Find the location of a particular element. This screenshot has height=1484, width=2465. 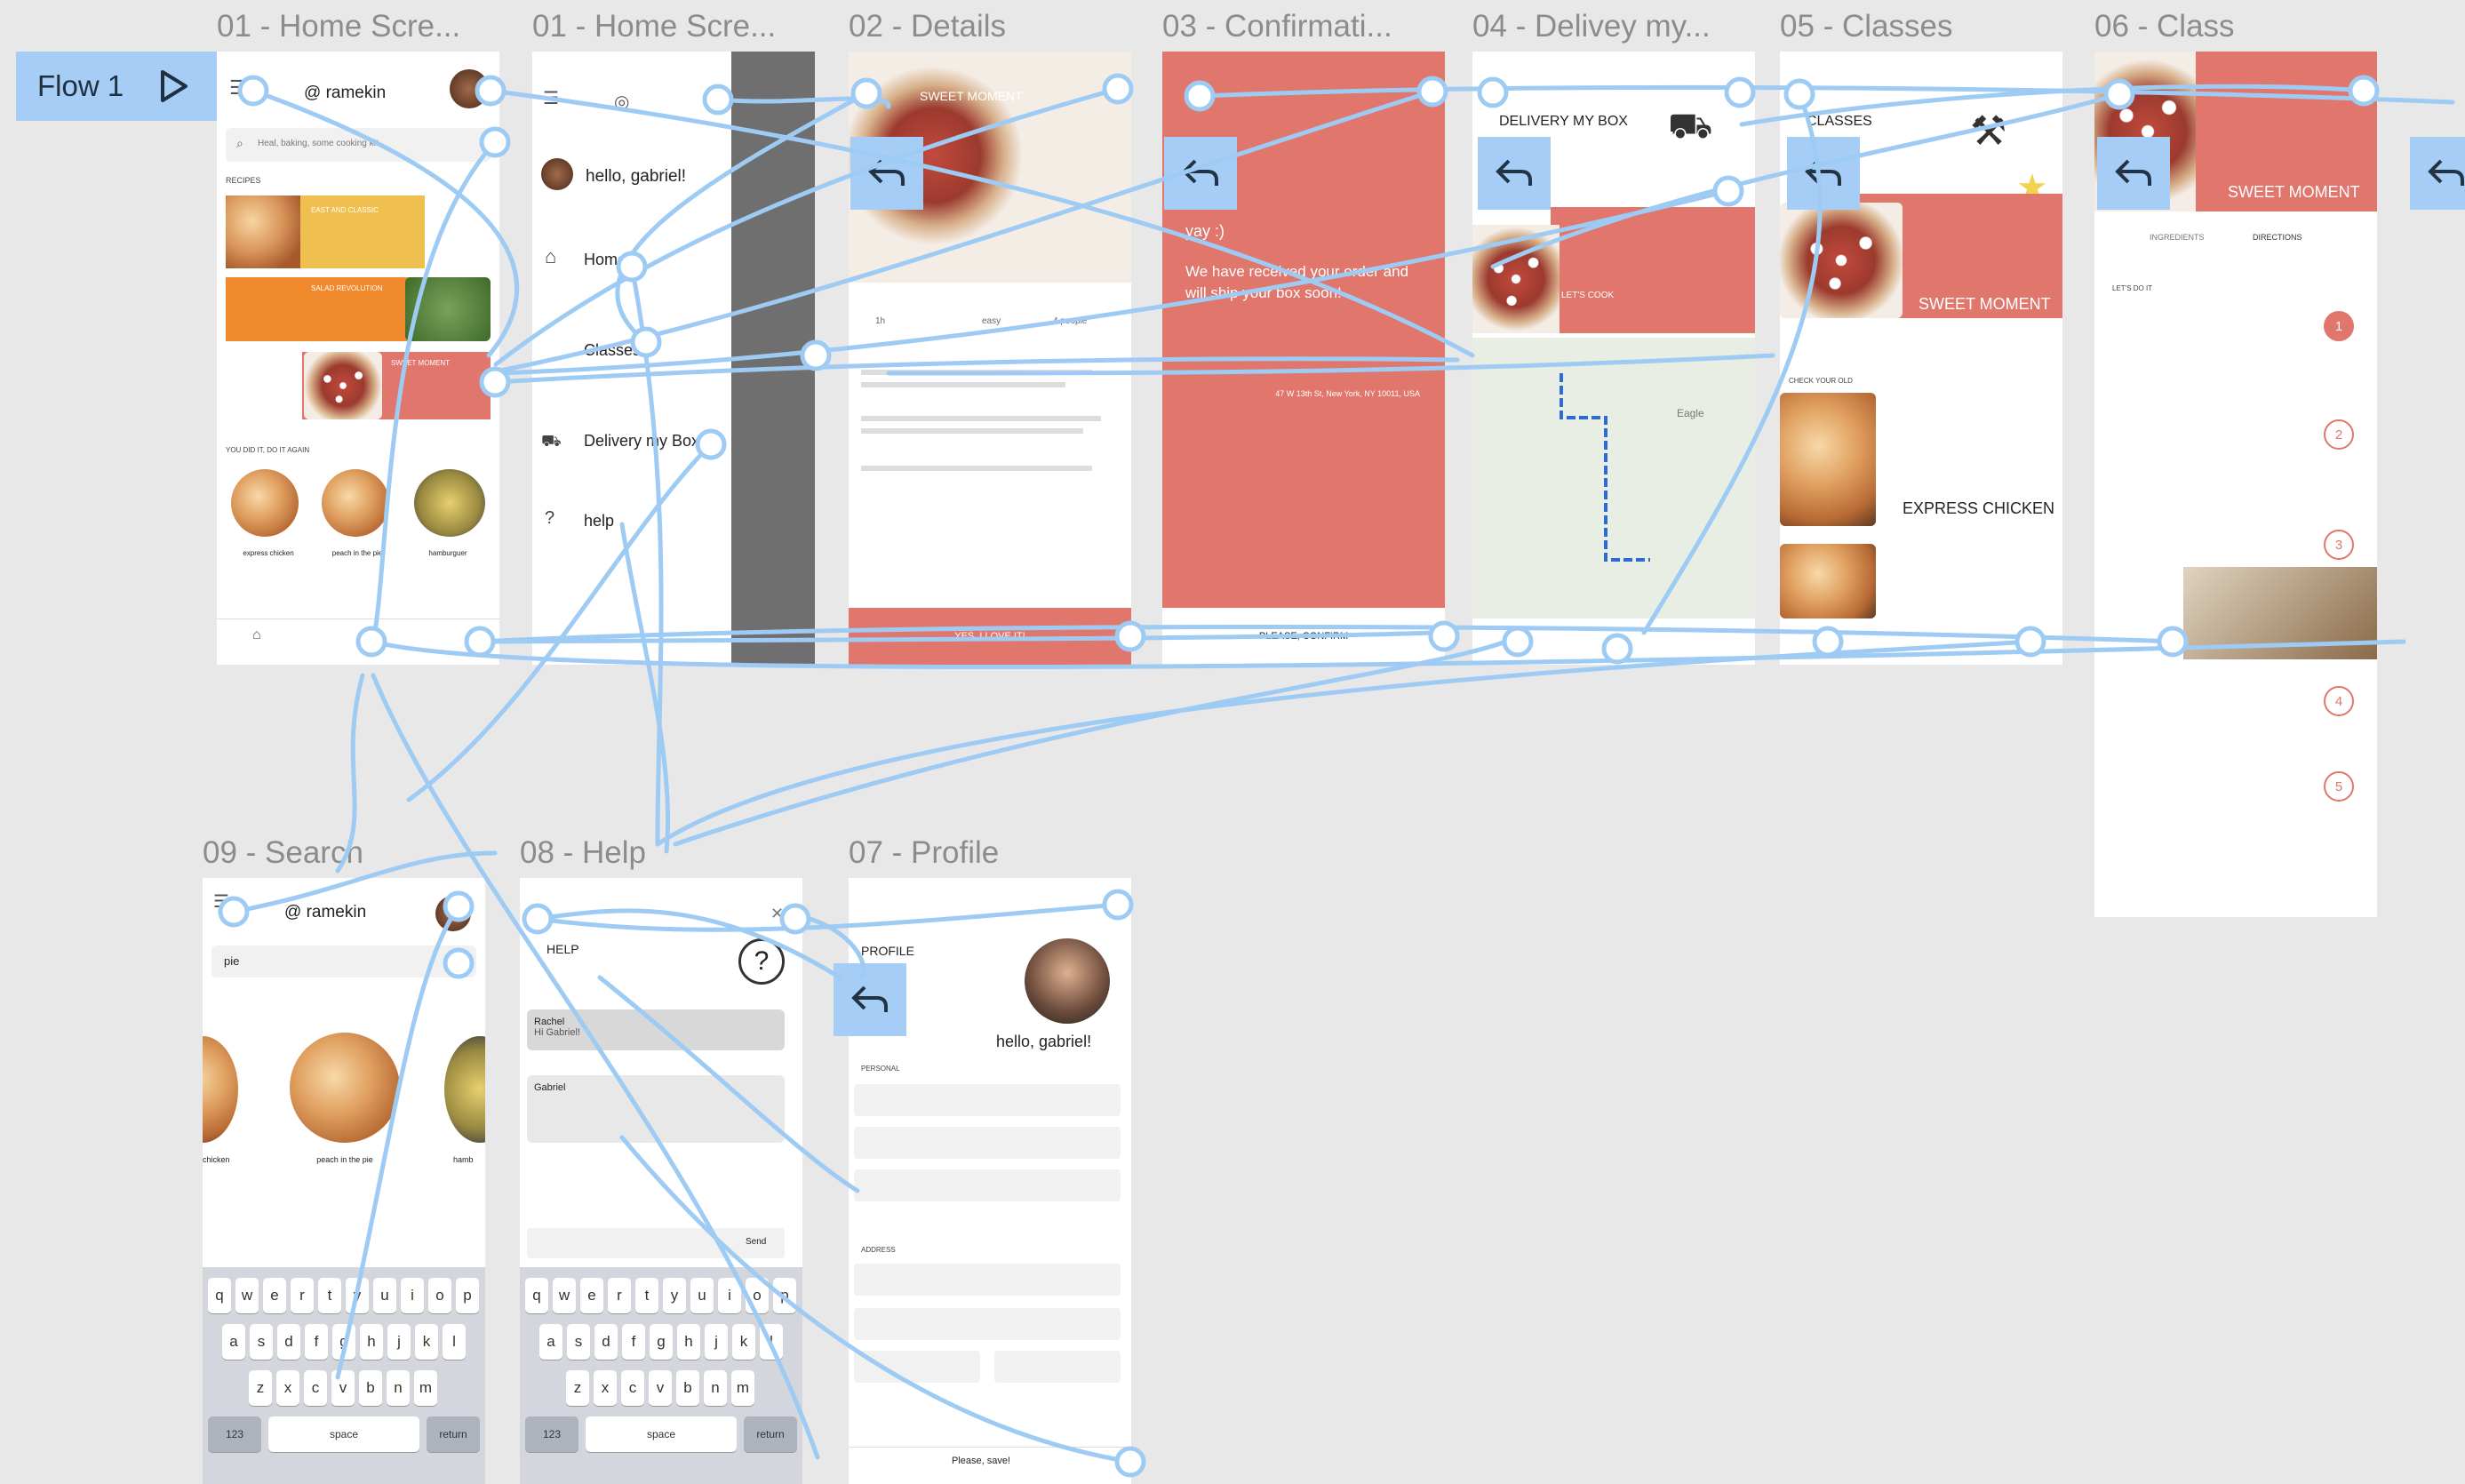

key-o: o is located at coordinates (758, 1296).